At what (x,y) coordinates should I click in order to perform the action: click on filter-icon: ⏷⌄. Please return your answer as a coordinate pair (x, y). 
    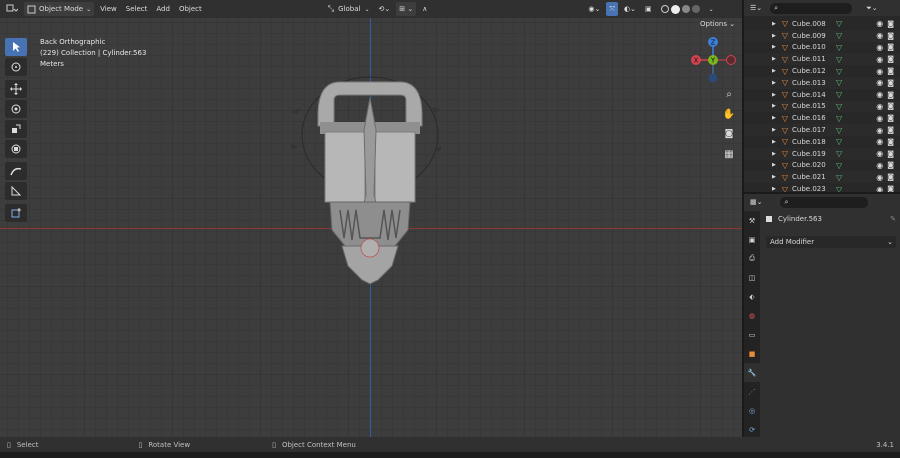
    Looking at the image, I should click on (871, 8).